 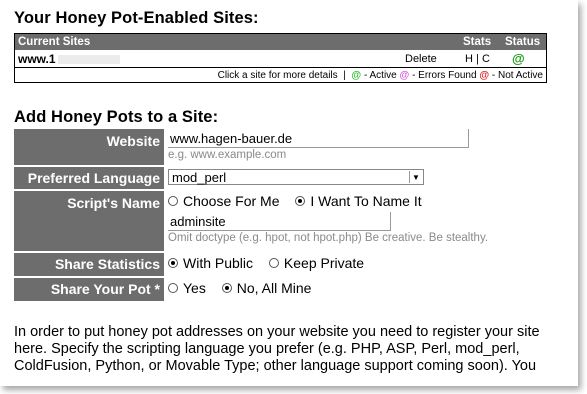 What do you see at coordinates (296, 177) in the screenshot?
I see `language-select: mod_perl ▼` at bounding box center [296, 177].